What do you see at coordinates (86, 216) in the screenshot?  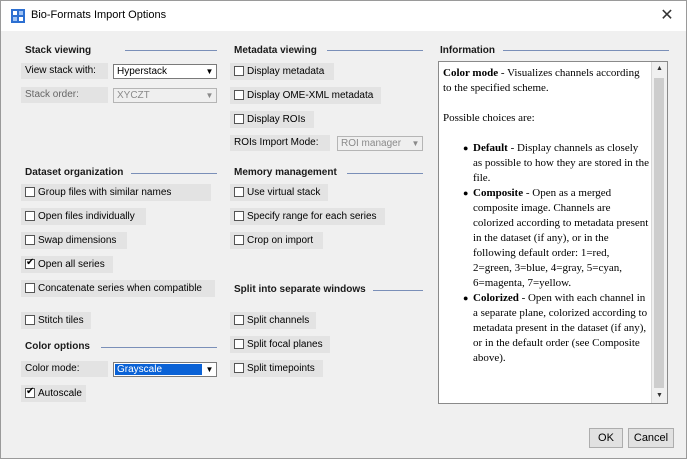 I see `open-individually-label: Open files individually` at bounding box center [86, 216].